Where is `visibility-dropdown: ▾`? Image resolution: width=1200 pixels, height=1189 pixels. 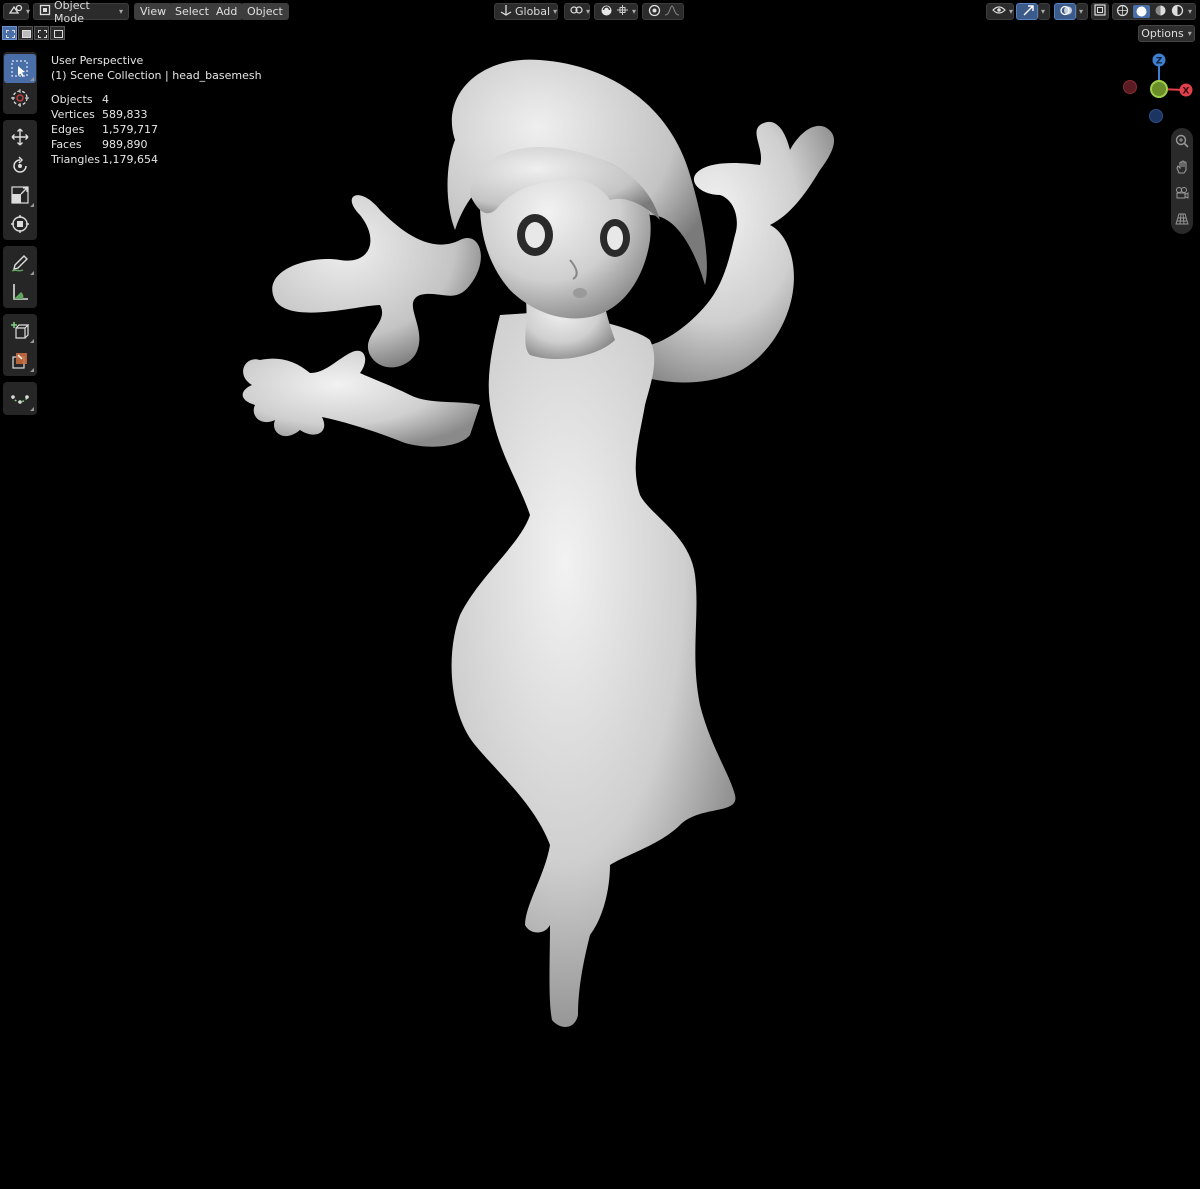
visibility-dropdown: ▾ is located at coordinates (1000, 11).